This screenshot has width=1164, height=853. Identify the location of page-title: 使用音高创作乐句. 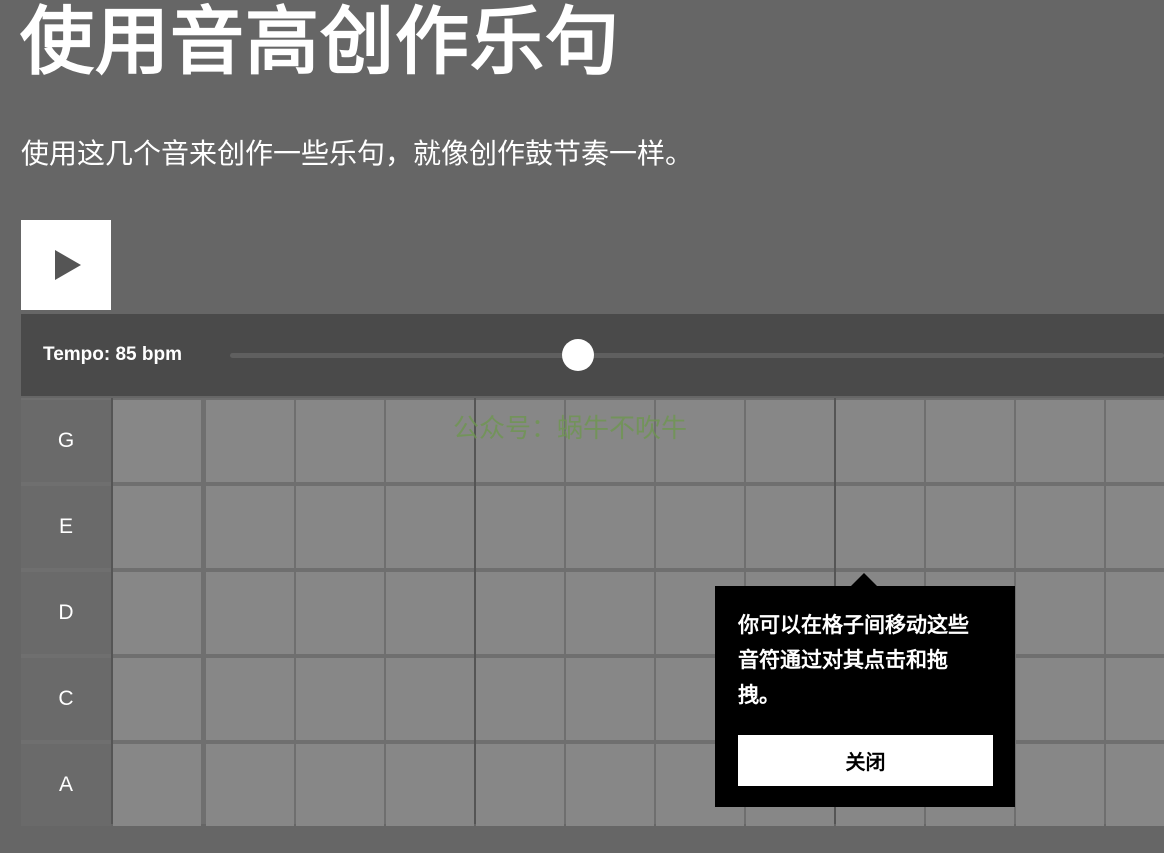
(320, 42).